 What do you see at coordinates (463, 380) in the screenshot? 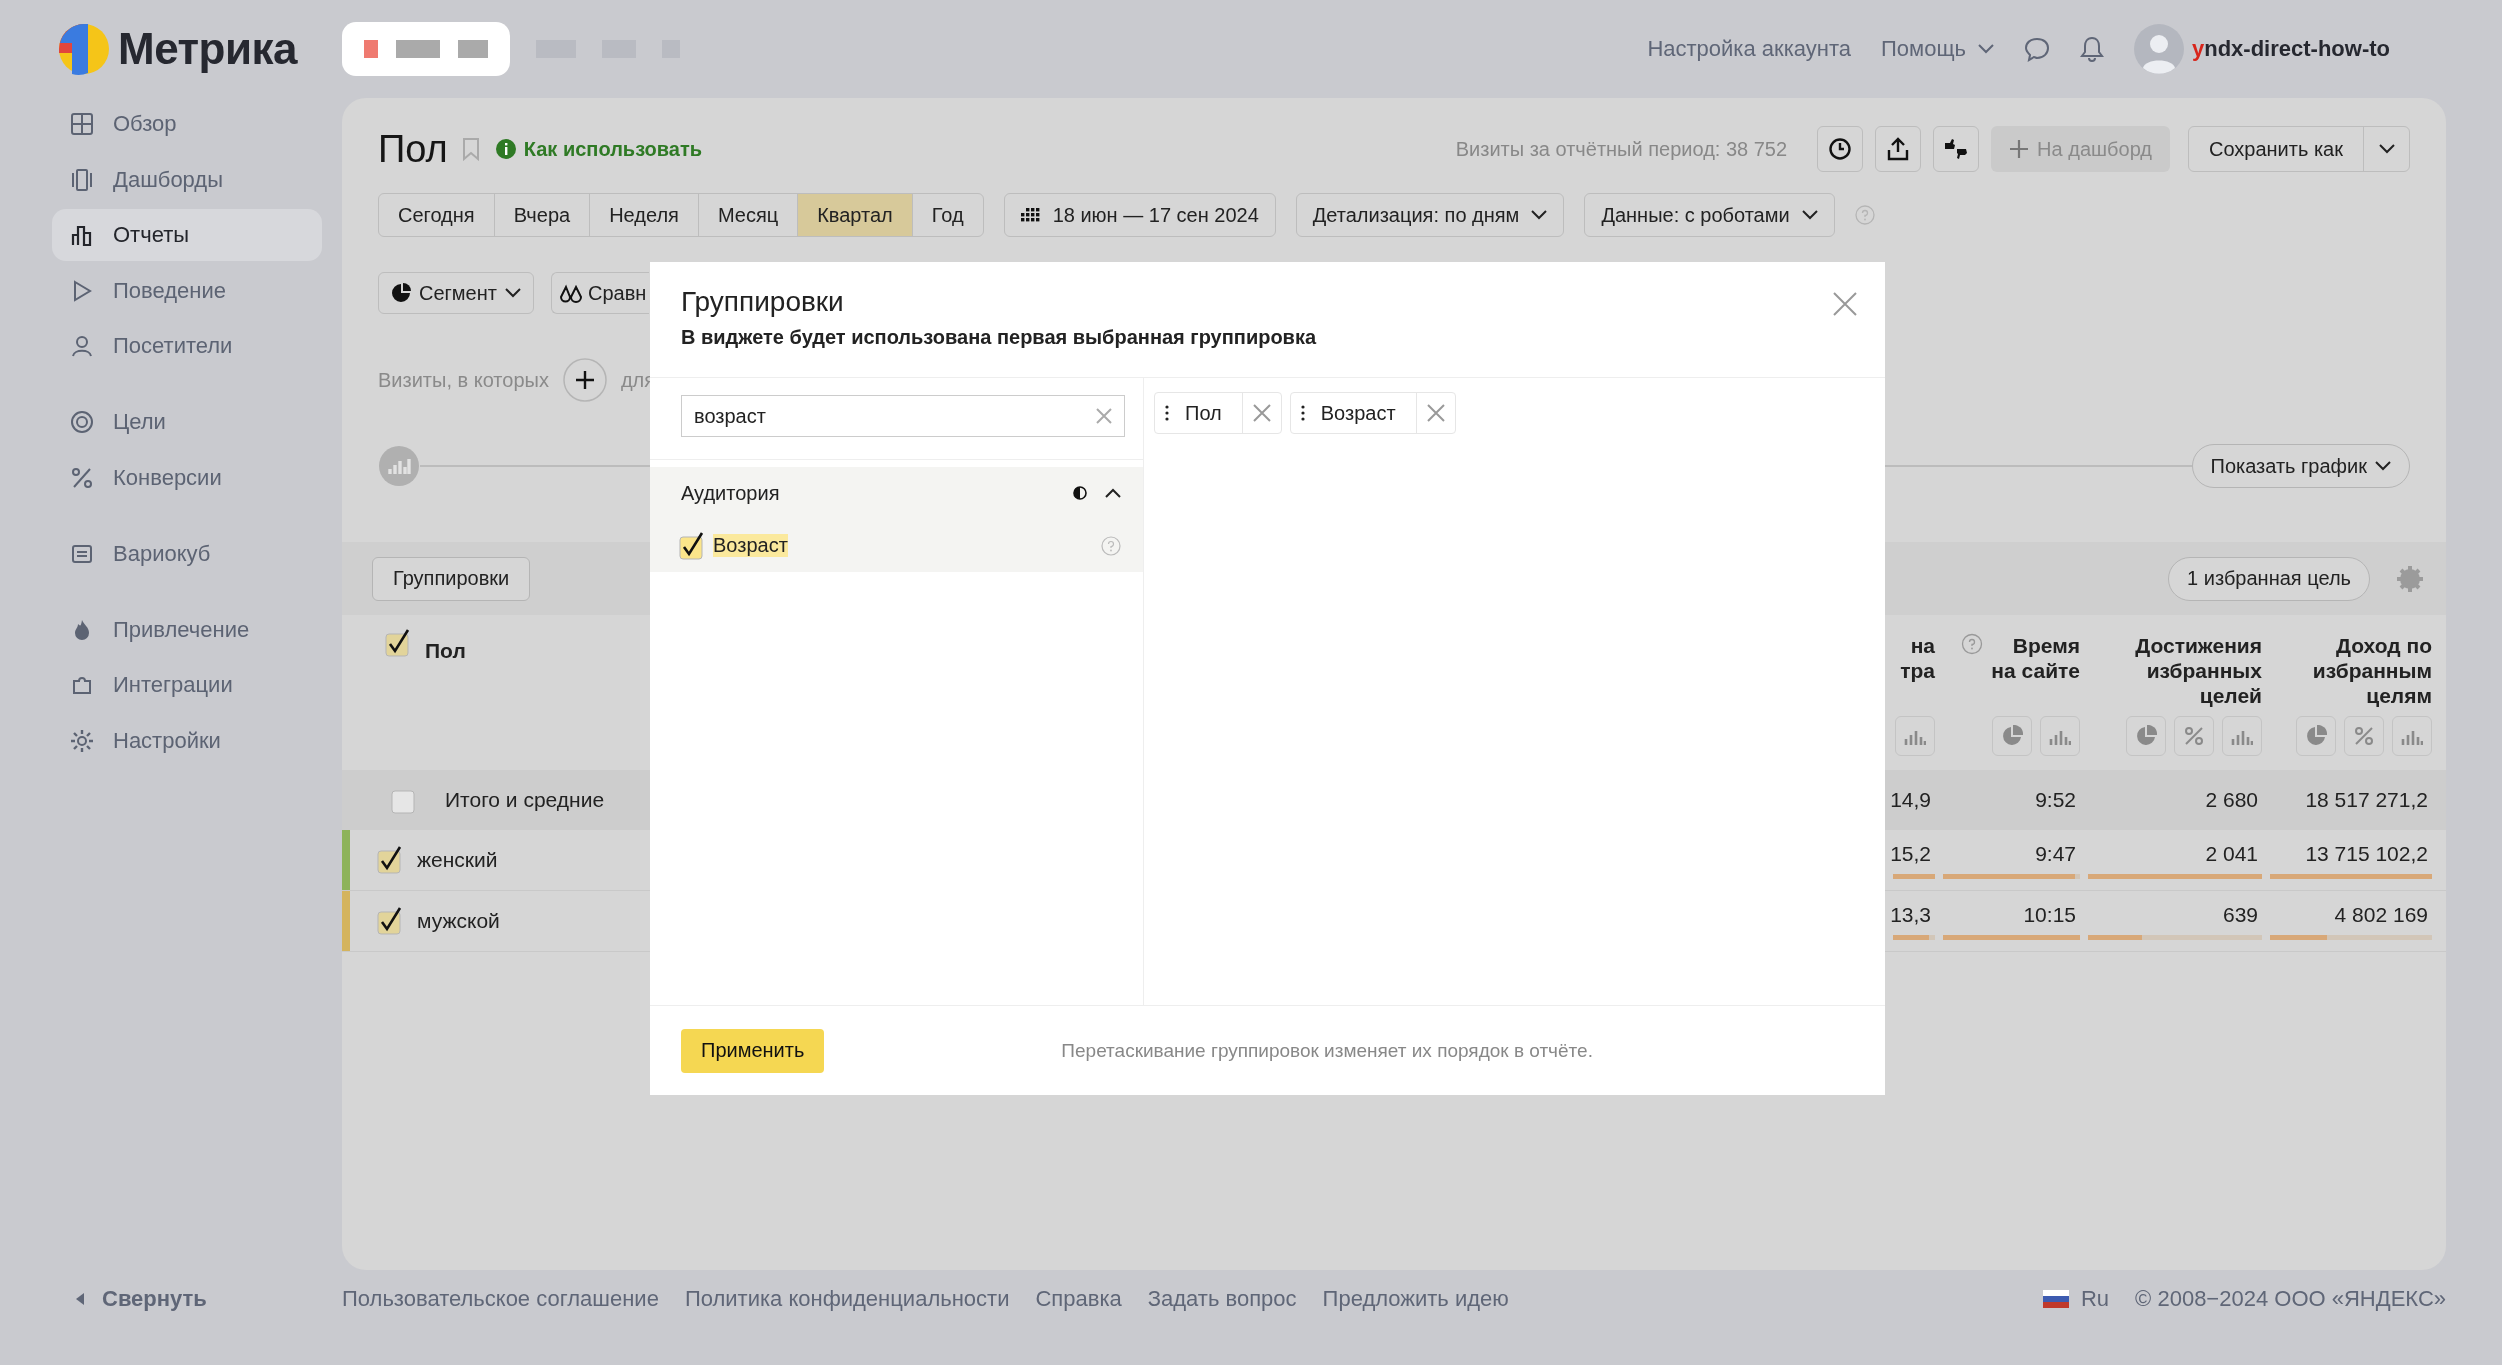
I see `filter-label: Визиты, в которых` at bounding box center [463, 380].